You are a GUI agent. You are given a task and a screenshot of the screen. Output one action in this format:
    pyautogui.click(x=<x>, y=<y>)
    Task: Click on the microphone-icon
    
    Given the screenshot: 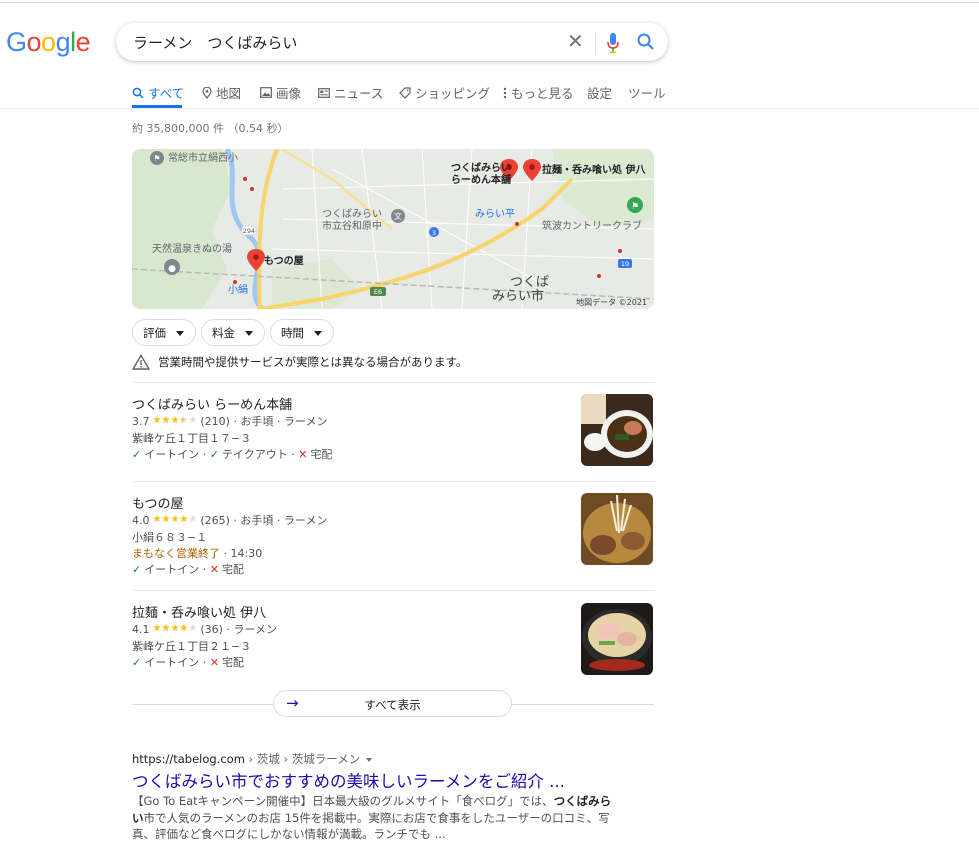 What is the action you would take?
    pyautogui.click(x=613, y=43)
    